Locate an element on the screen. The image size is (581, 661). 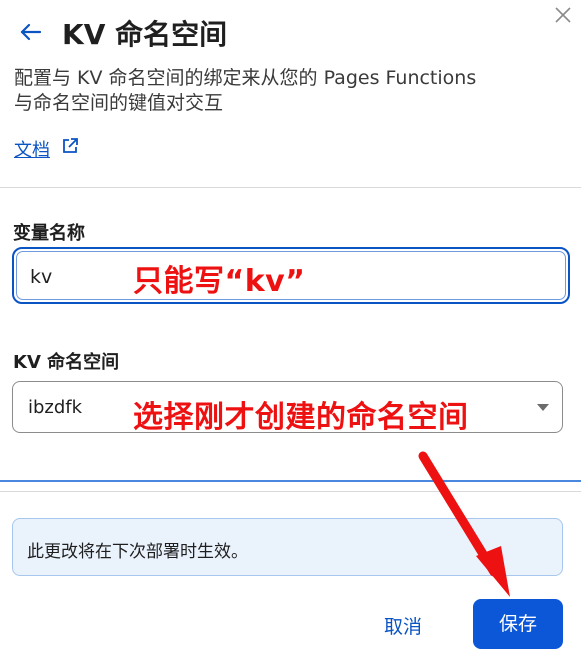
chevron-down-icon is located at coordinates (543, 407).